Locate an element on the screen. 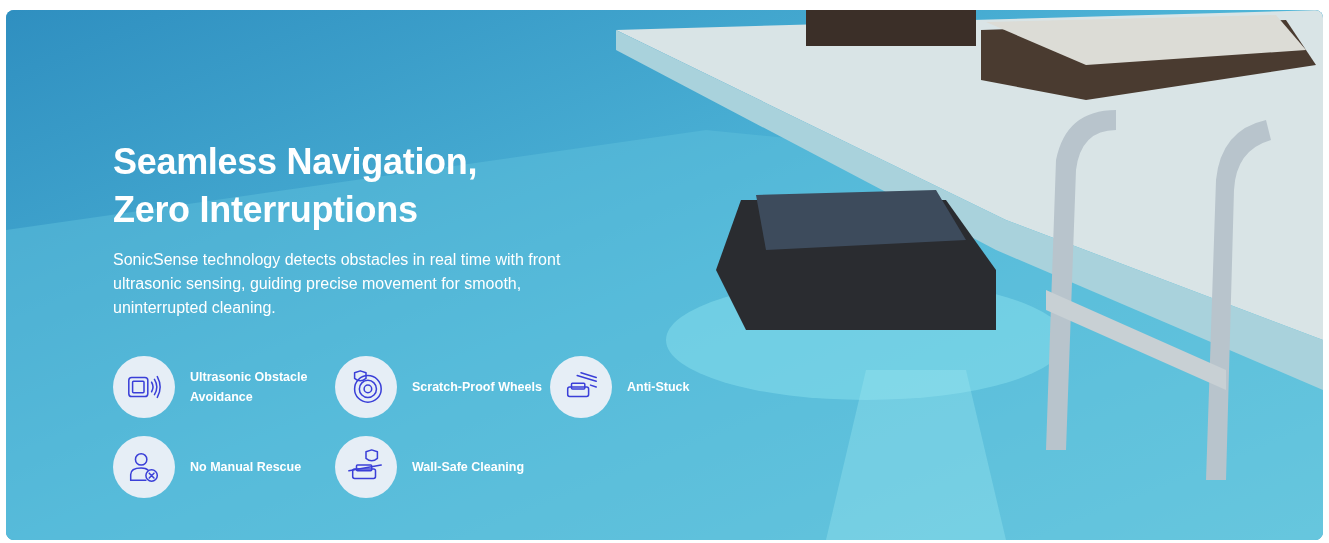  feature-label: Anti-Stuck is located at coordinates (659, 387).